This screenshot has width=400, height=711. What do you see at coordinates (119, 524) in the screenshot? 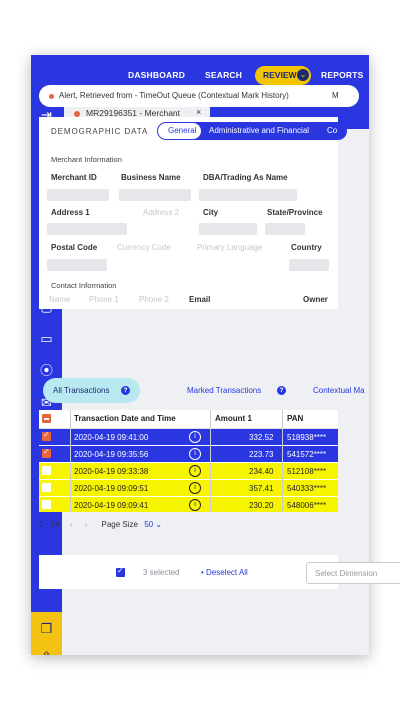
I see `page-size-label: Page Size` at bounding box center [119, 524].